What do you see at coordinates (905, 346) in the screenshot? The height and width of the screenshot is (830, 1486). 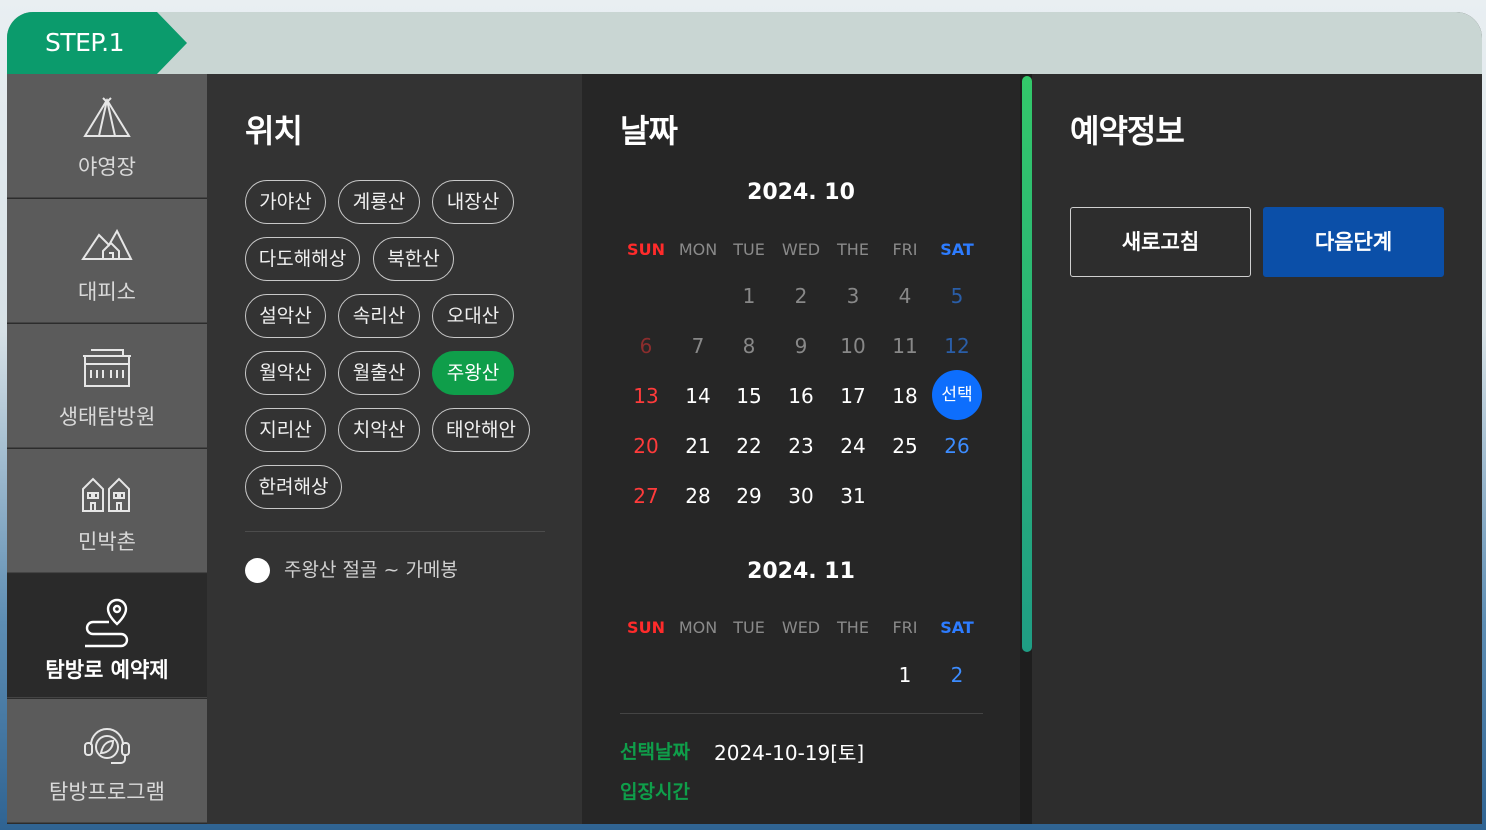 I see `calendar-day: 11` at bounding box center [905, 346].